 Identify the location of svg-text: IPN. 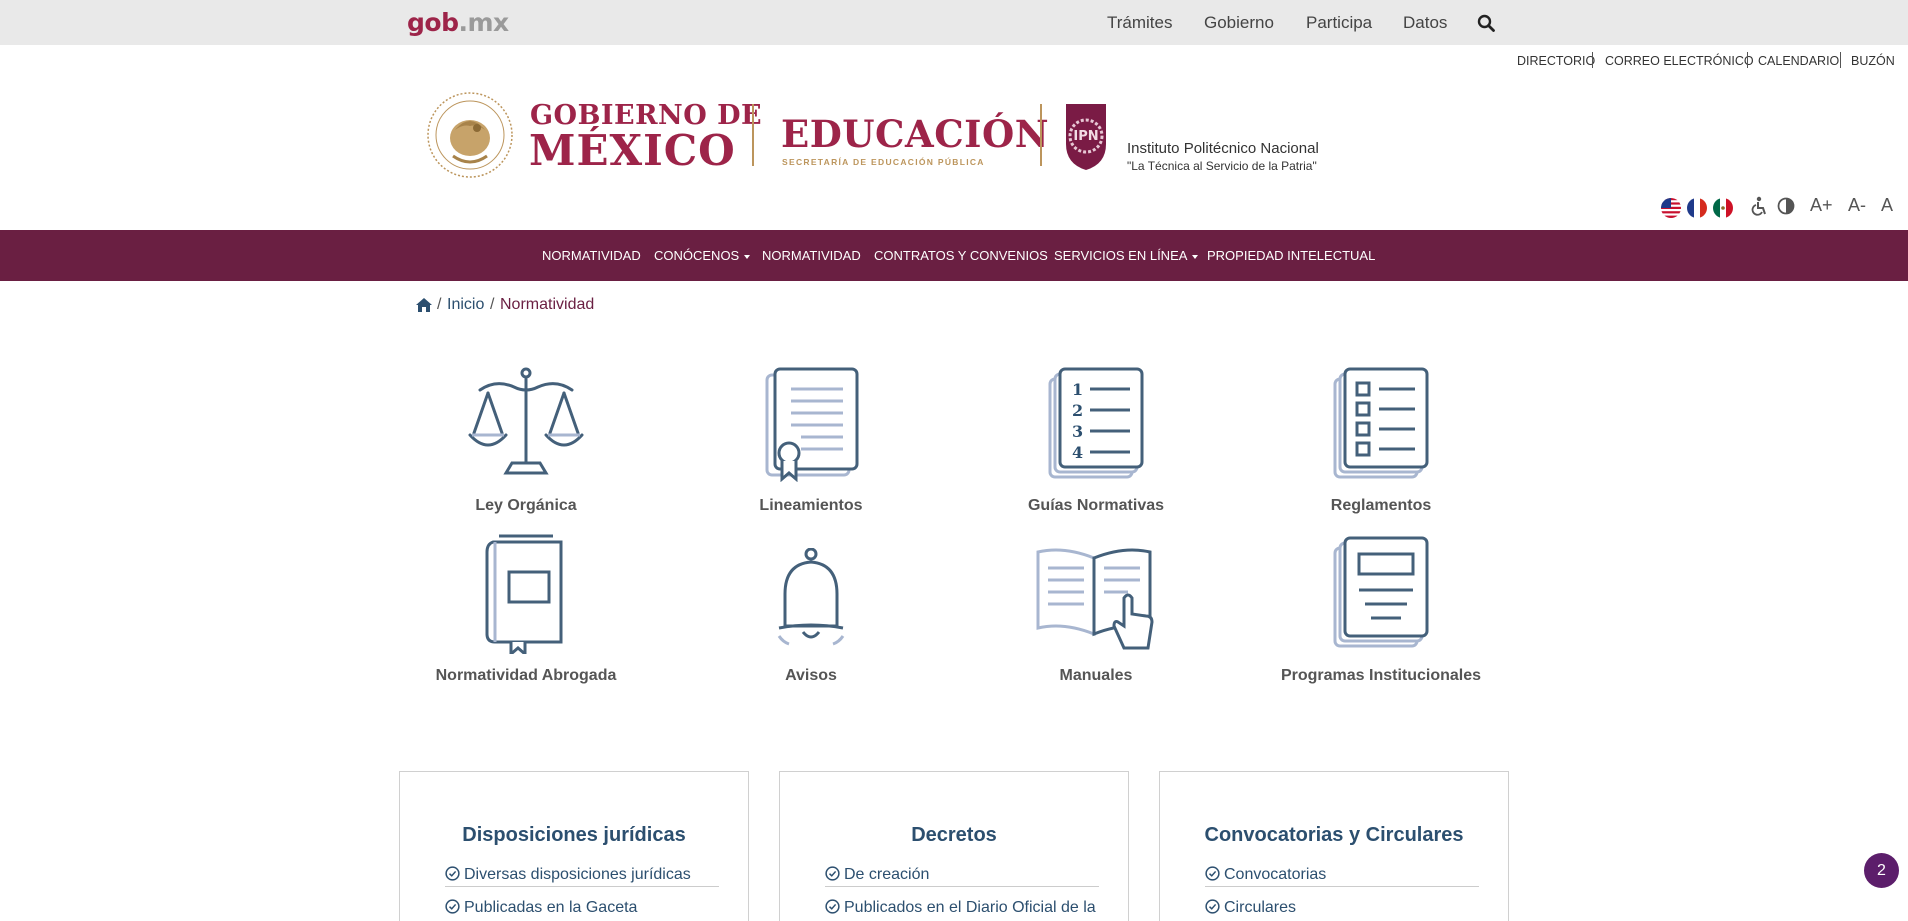
(1085, 136).